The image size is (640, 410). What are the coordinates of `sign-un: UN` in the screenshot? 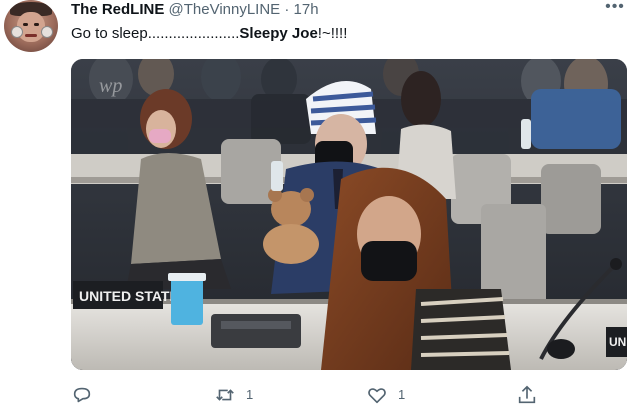 It's located at (617, 342).